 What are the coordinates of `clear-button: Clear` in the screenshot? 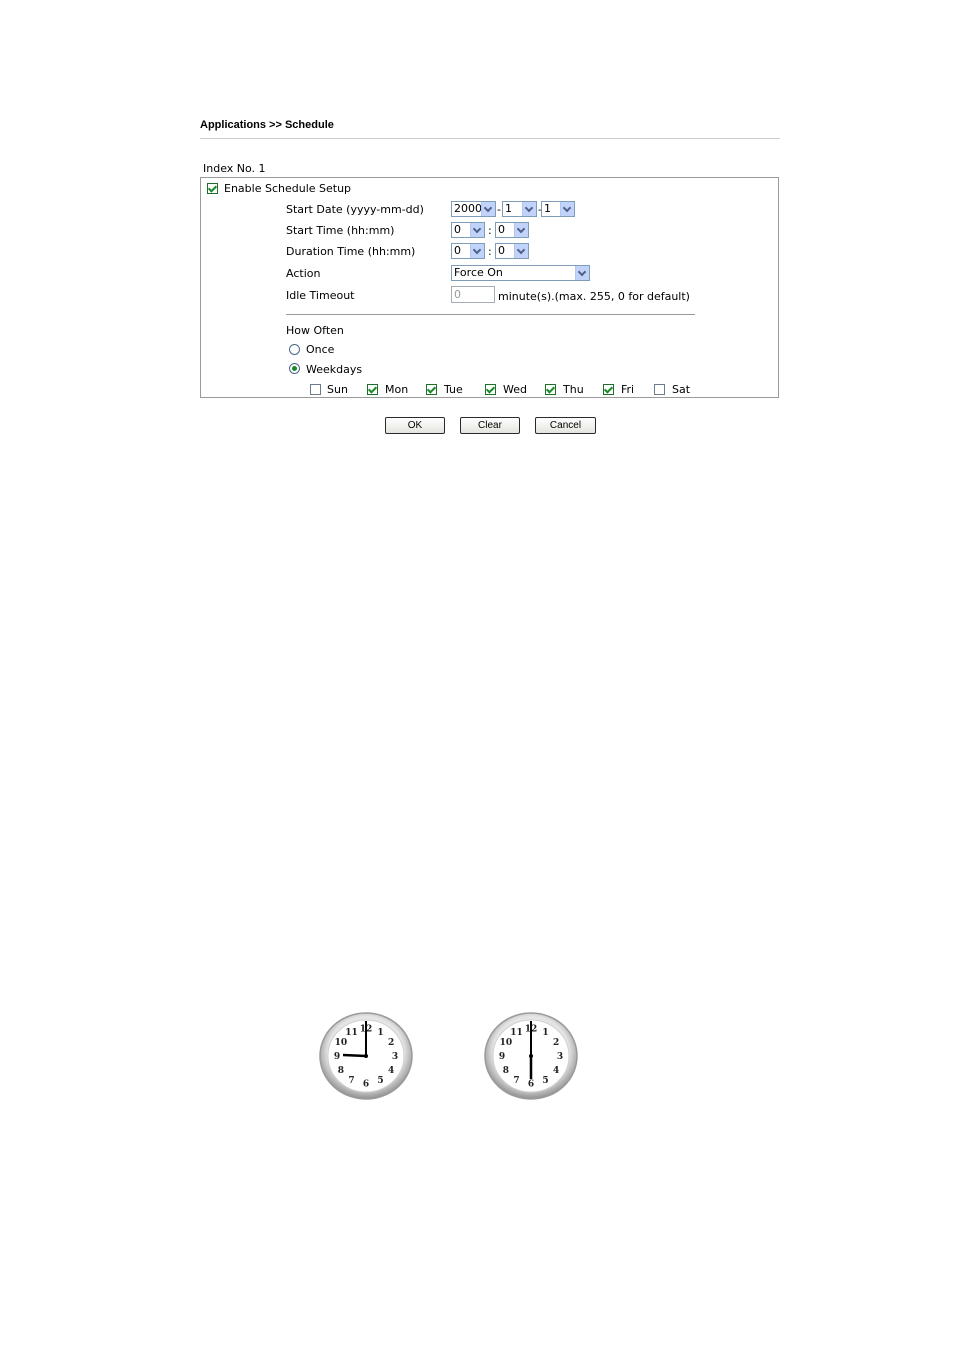 It's located at (490, 425).